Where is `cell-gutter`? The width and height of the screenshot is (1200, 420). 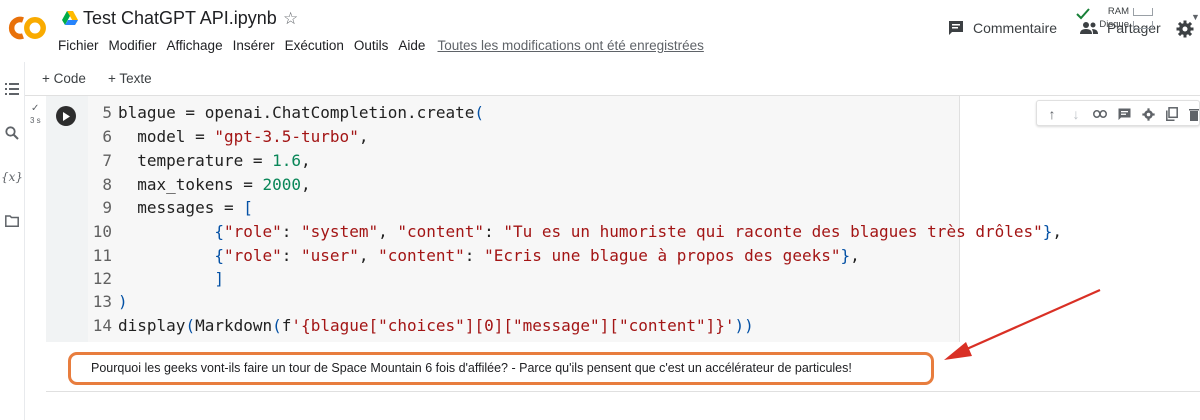 cell-gutter is located at coordinates (67, 219).